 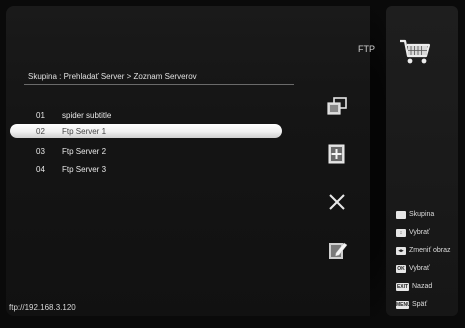 What do you see at coordinates (337, 250) in the screenshot?
I see `edit-icon` at bounding box center [337, 250].